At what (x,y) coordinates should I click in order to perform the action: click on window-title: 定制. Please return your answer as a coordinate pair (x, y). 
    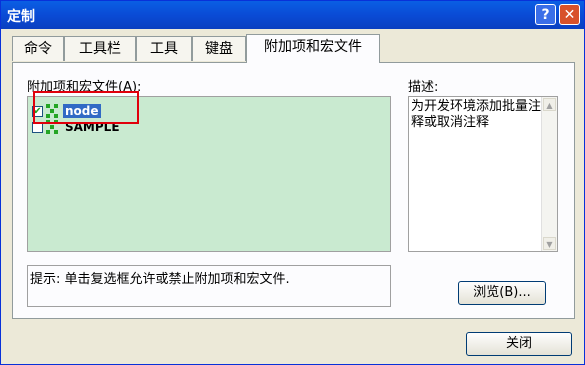
    Looking at the image, I should click on (21, 17).